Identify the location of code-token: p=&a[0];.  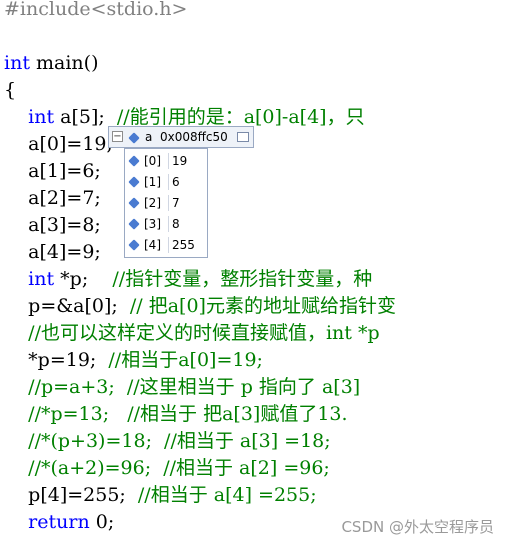
(67, 306).